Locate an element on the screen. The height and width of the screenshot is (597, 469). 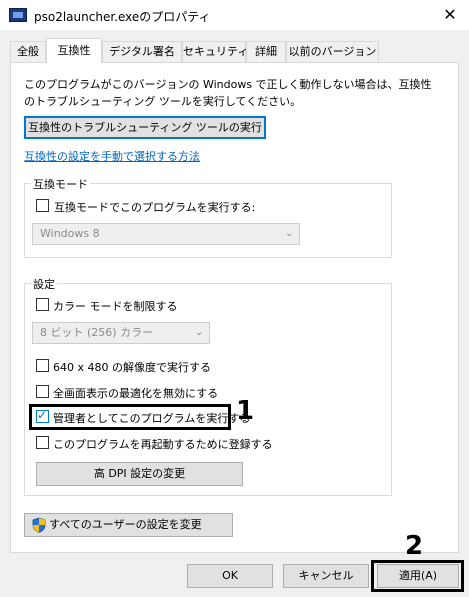
tab-general: 全般 is located at coordinates (28, 51).